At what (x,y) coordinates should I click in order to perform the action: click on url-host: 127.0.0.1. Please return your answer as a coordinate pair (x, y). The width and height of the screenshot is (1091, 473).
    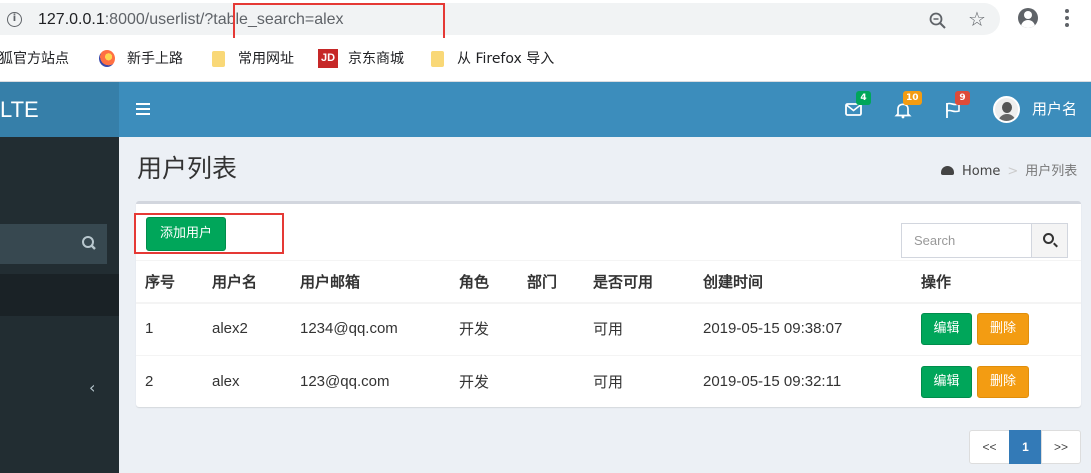
    Looking at the image, I should click on (71, 19).